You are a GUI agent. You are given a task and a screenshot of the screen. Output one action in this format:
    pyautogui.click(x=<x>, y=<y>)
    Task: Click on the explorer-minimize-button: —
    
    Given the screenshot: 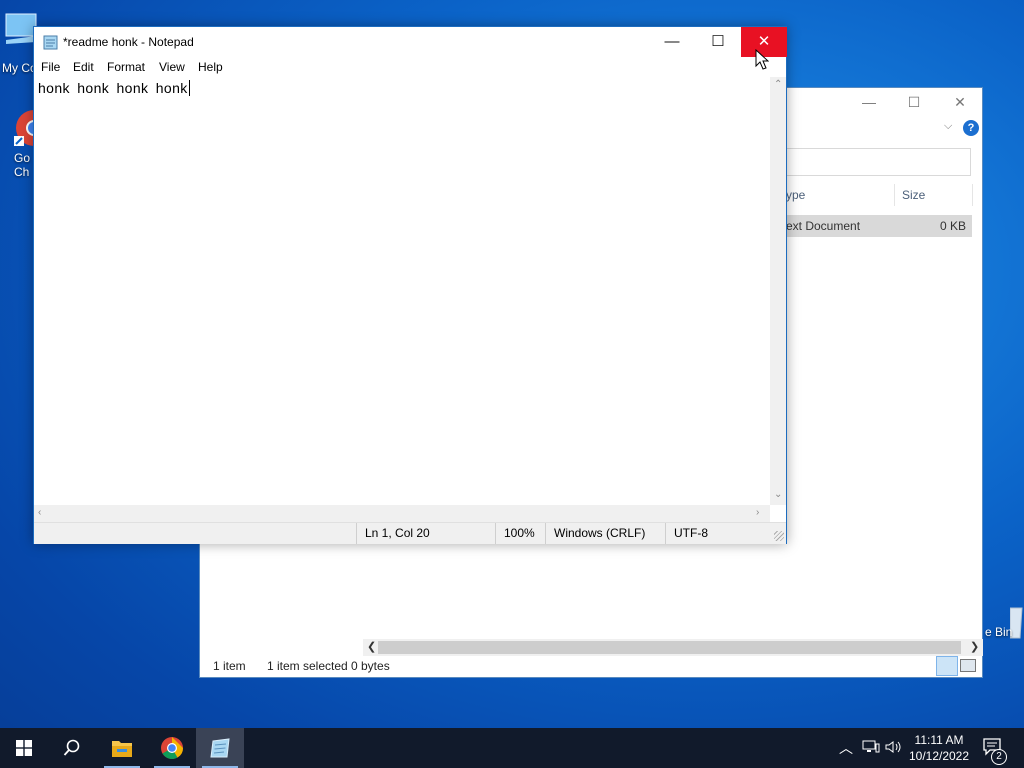 What is the action you would take?
    pyautogui.click(x=869, y=104)
    